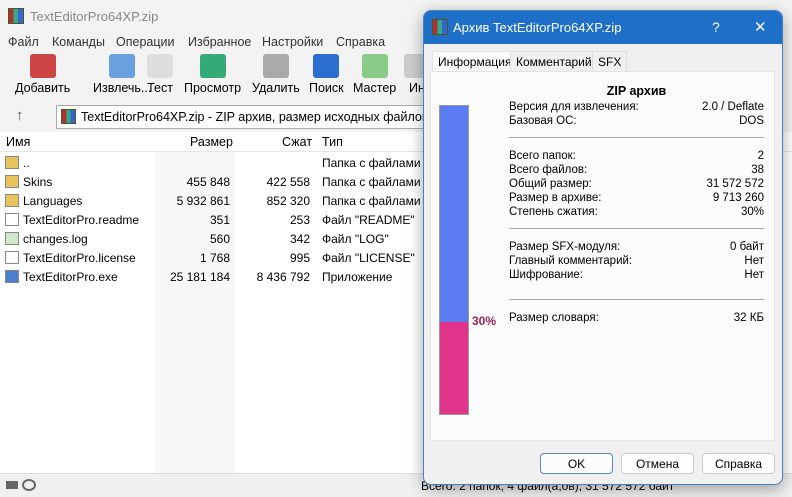 This screenshot has width=792, height=497. I want to click on column-name: Имя, so click(18, 142).